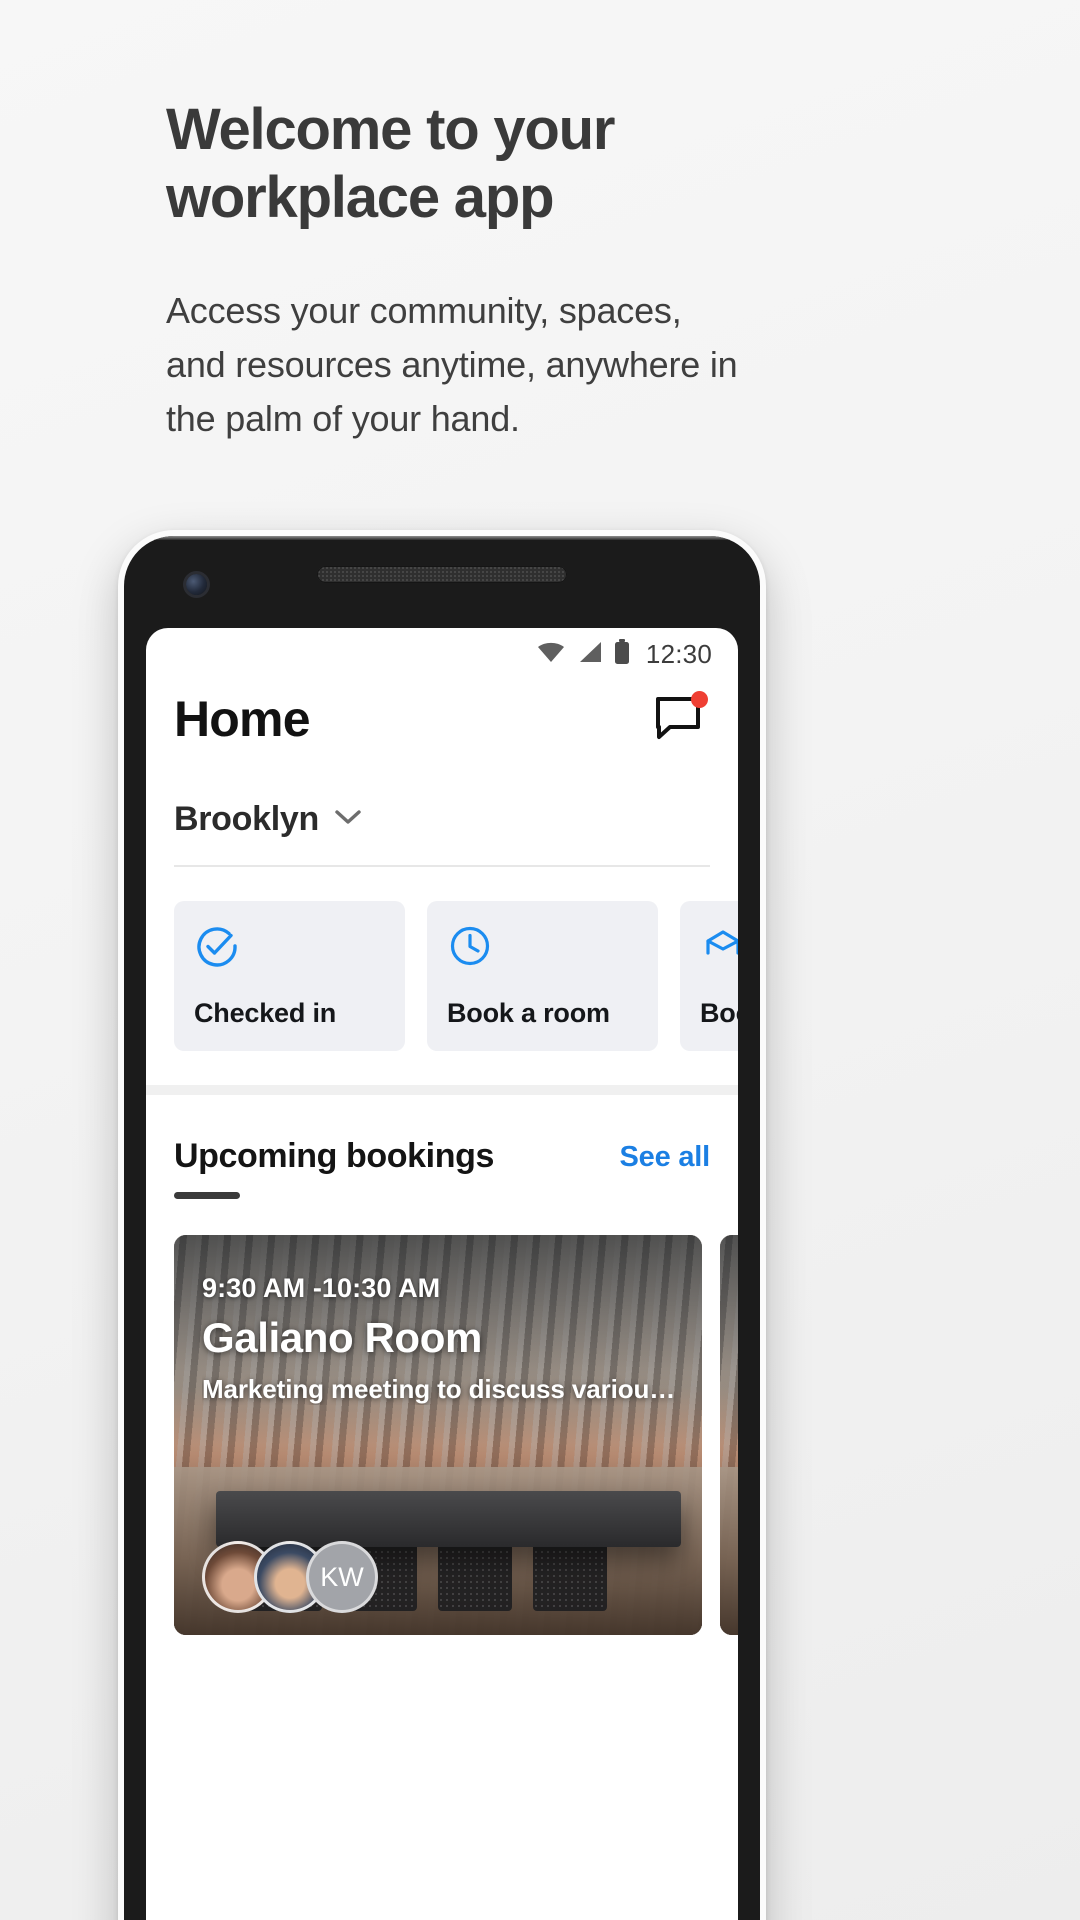  Describe the element at coordinates (709, 976) in the screenshot. I see `quick-action-book-a-desk: Book a desk` at that location.